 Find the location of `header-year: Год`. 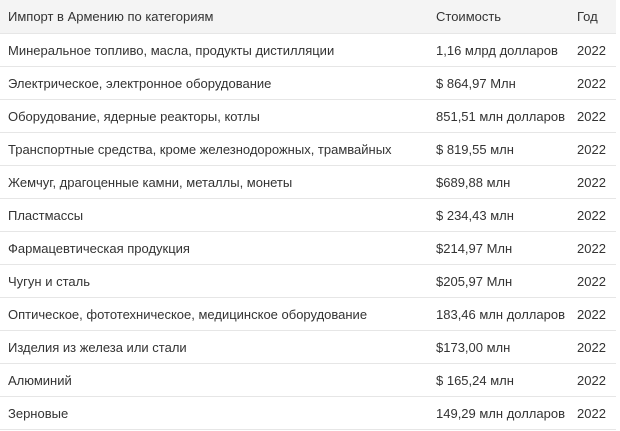

header-year: Год is located at coordinates (592, 17).